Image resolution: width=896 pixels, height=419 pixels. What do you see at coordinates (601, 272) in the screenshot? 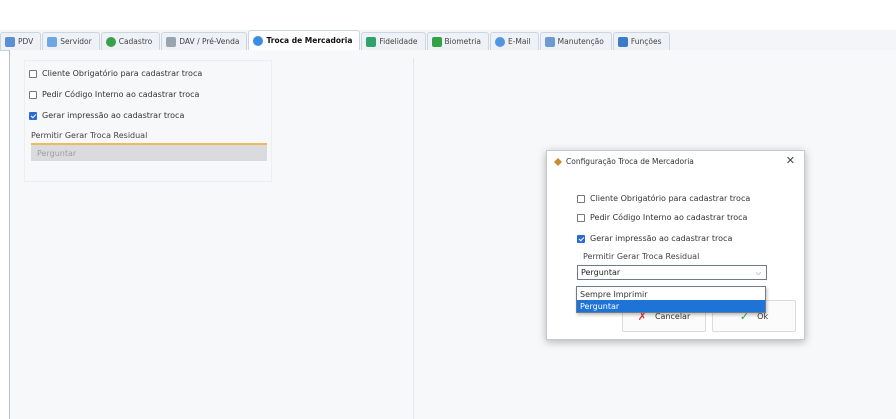
I see `select-value: Perguntar` at bounding box center [601, 272].